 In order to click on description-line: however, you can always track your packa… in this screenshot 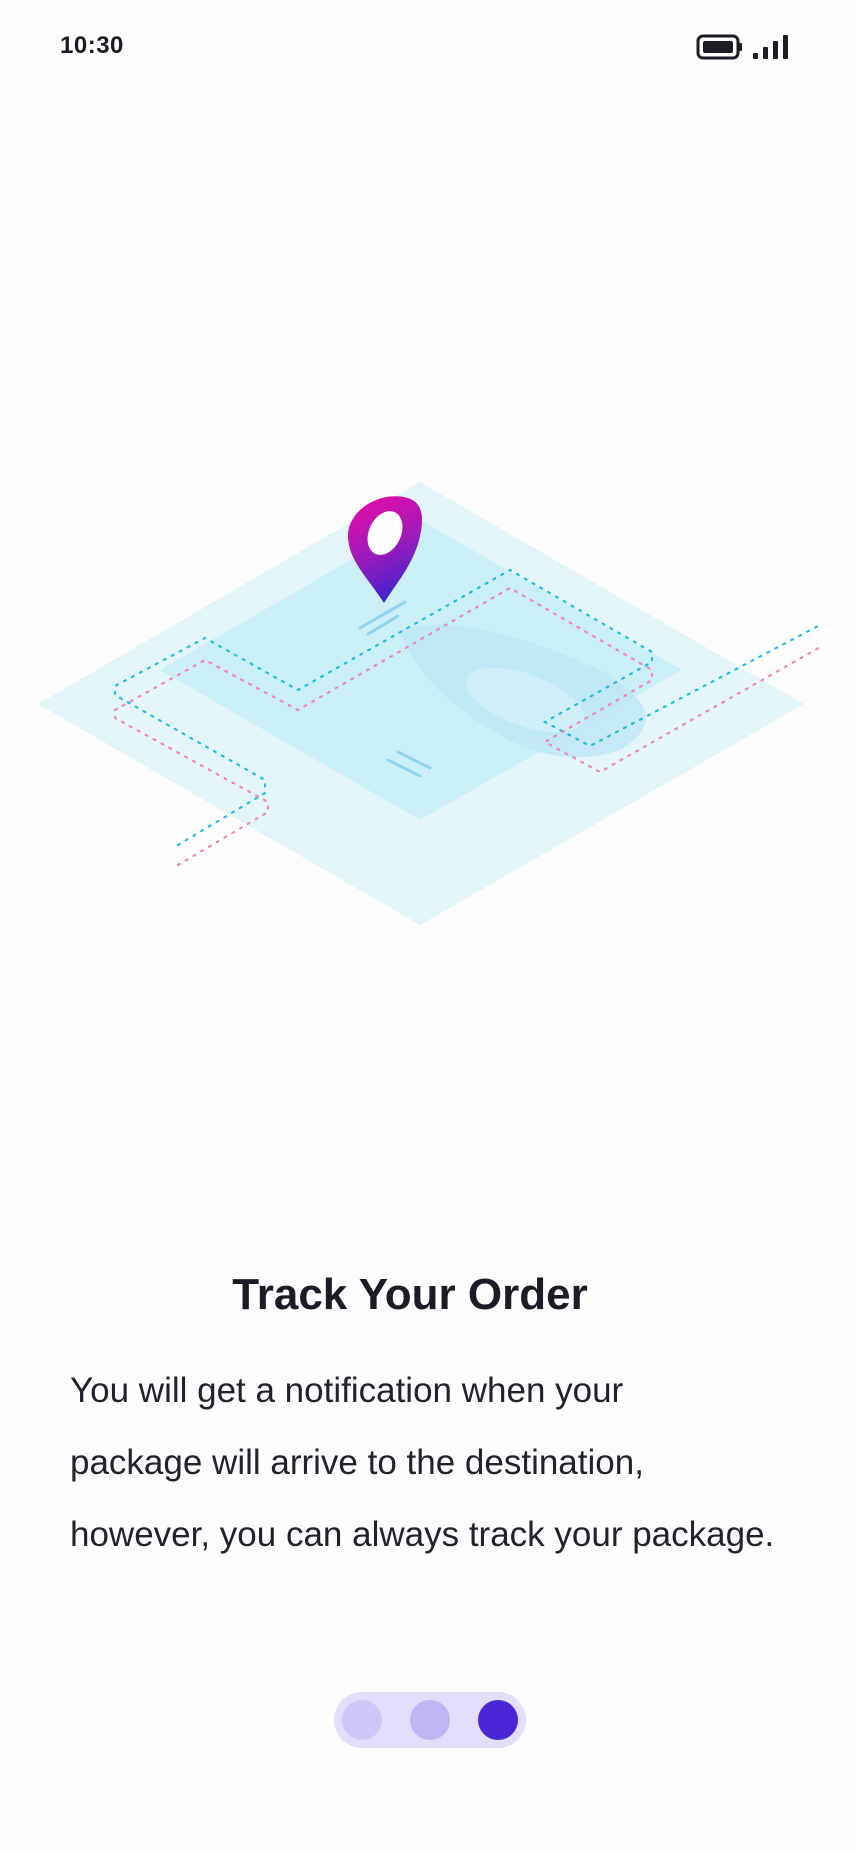, I will do `click(422, 1534)`.